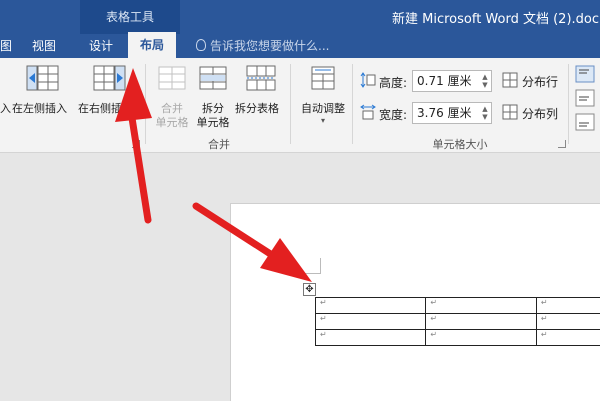 This screenshot has height=401, width=600. What do you see at coordinates (254, 244) in the screenshot?
I see `arrow-to-move-handle` at bounding box center [254, 244].